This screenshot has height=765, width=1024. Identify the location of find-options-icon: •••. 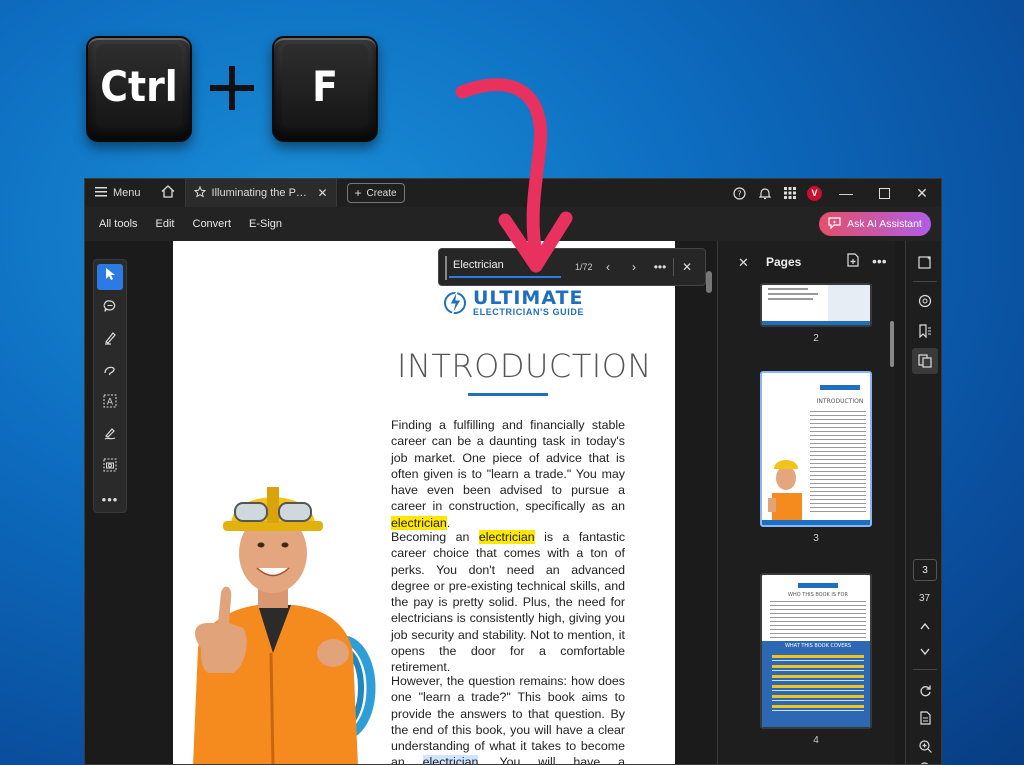
(660, 267).